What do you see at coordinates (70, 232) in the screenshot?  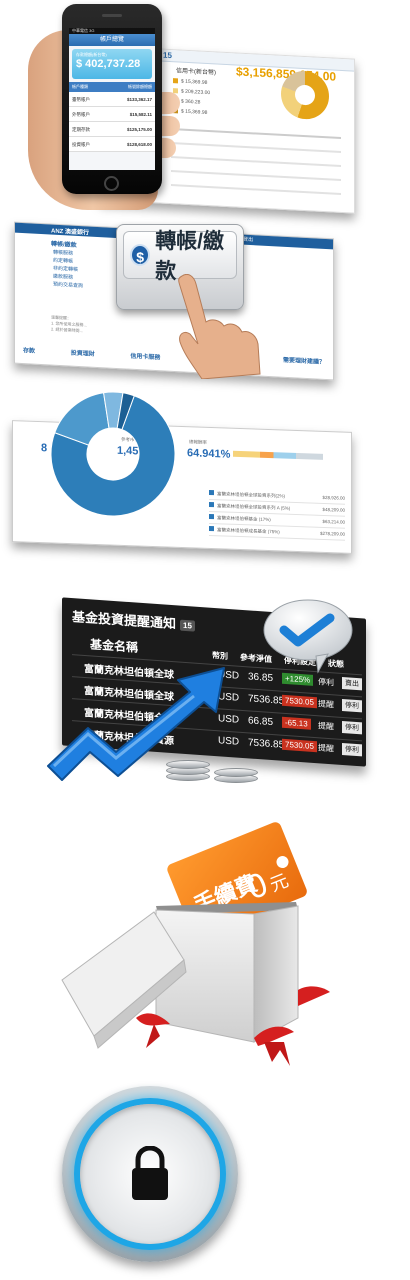 I see `brand-logo: ANZ 澳盛銀行` at bounding box center [70, 232].